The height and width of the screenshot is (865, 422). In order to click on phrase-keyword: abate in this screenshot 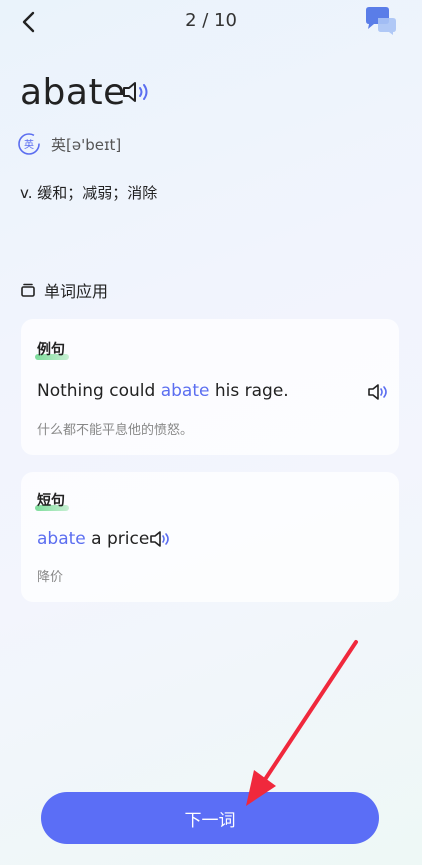, I will do `click(61, 539)`.